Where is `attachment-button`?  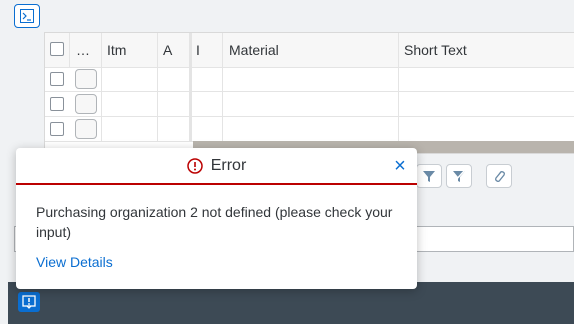 attachment-button is located at coordinates (499, 176).